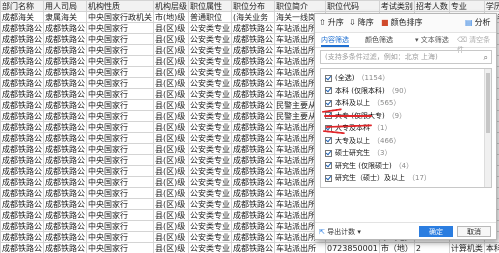  Describe the element at coordinates (300, 247) in the screenshot. I see `table-cell: 车站派出所` at that location.